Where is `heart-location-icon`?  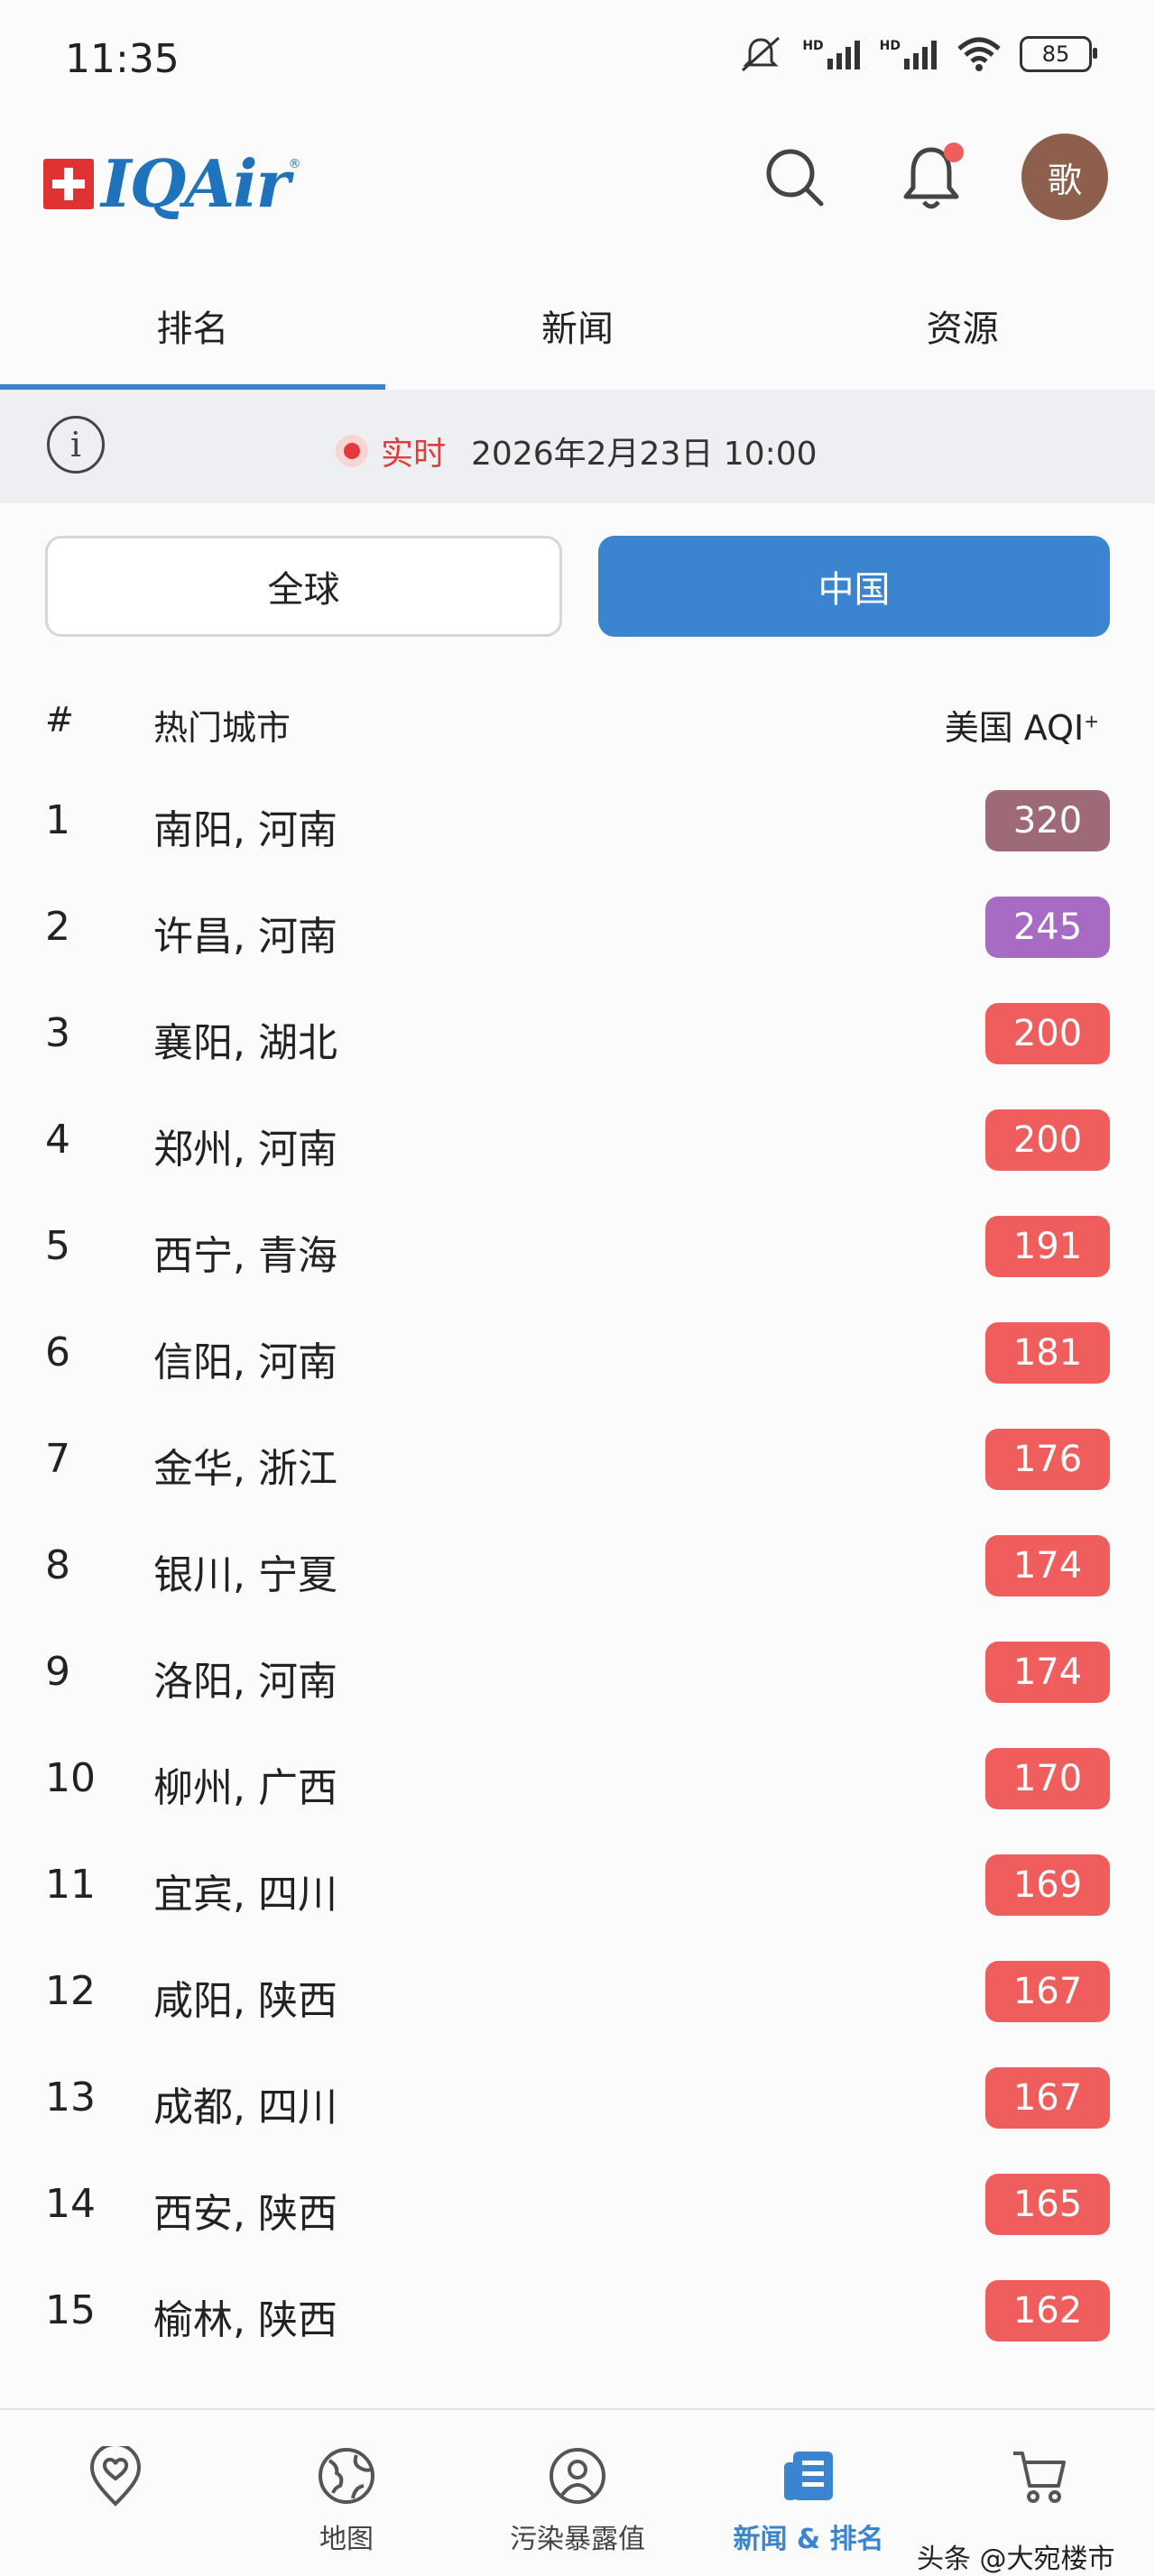 heart-location-icon is located at coordinates (115, 2477).